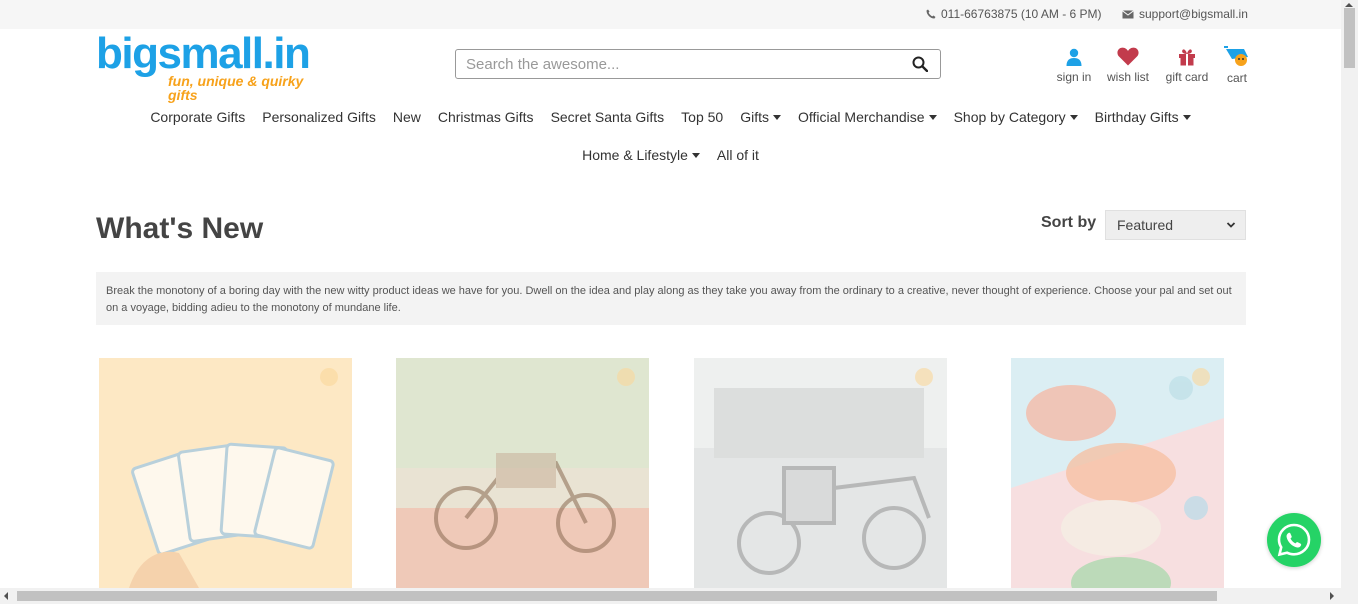 The width and height of the screenshot is (1358, 604). I want to click on email-contact: support@bigsmall.in, so click(1185, 14).